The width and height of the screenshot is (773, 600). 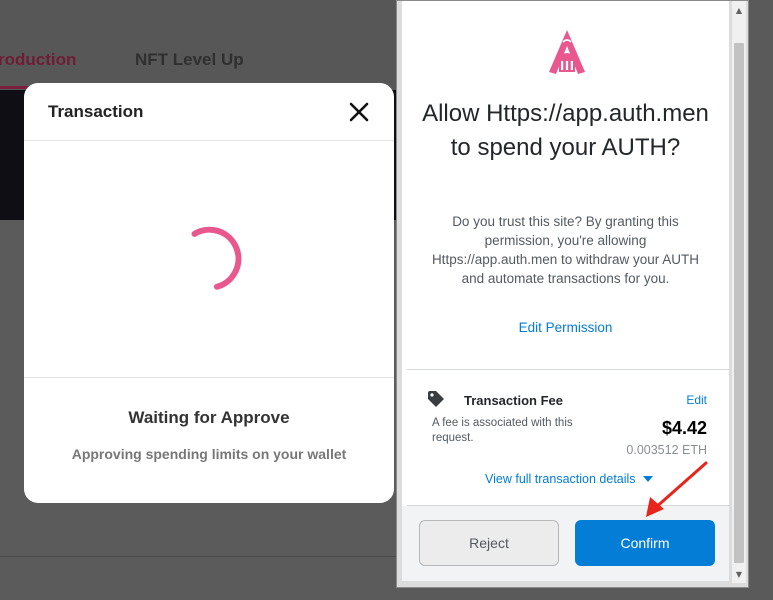 I want to click on fee-usd-amount: $4.42, so click(x=684, y=428).